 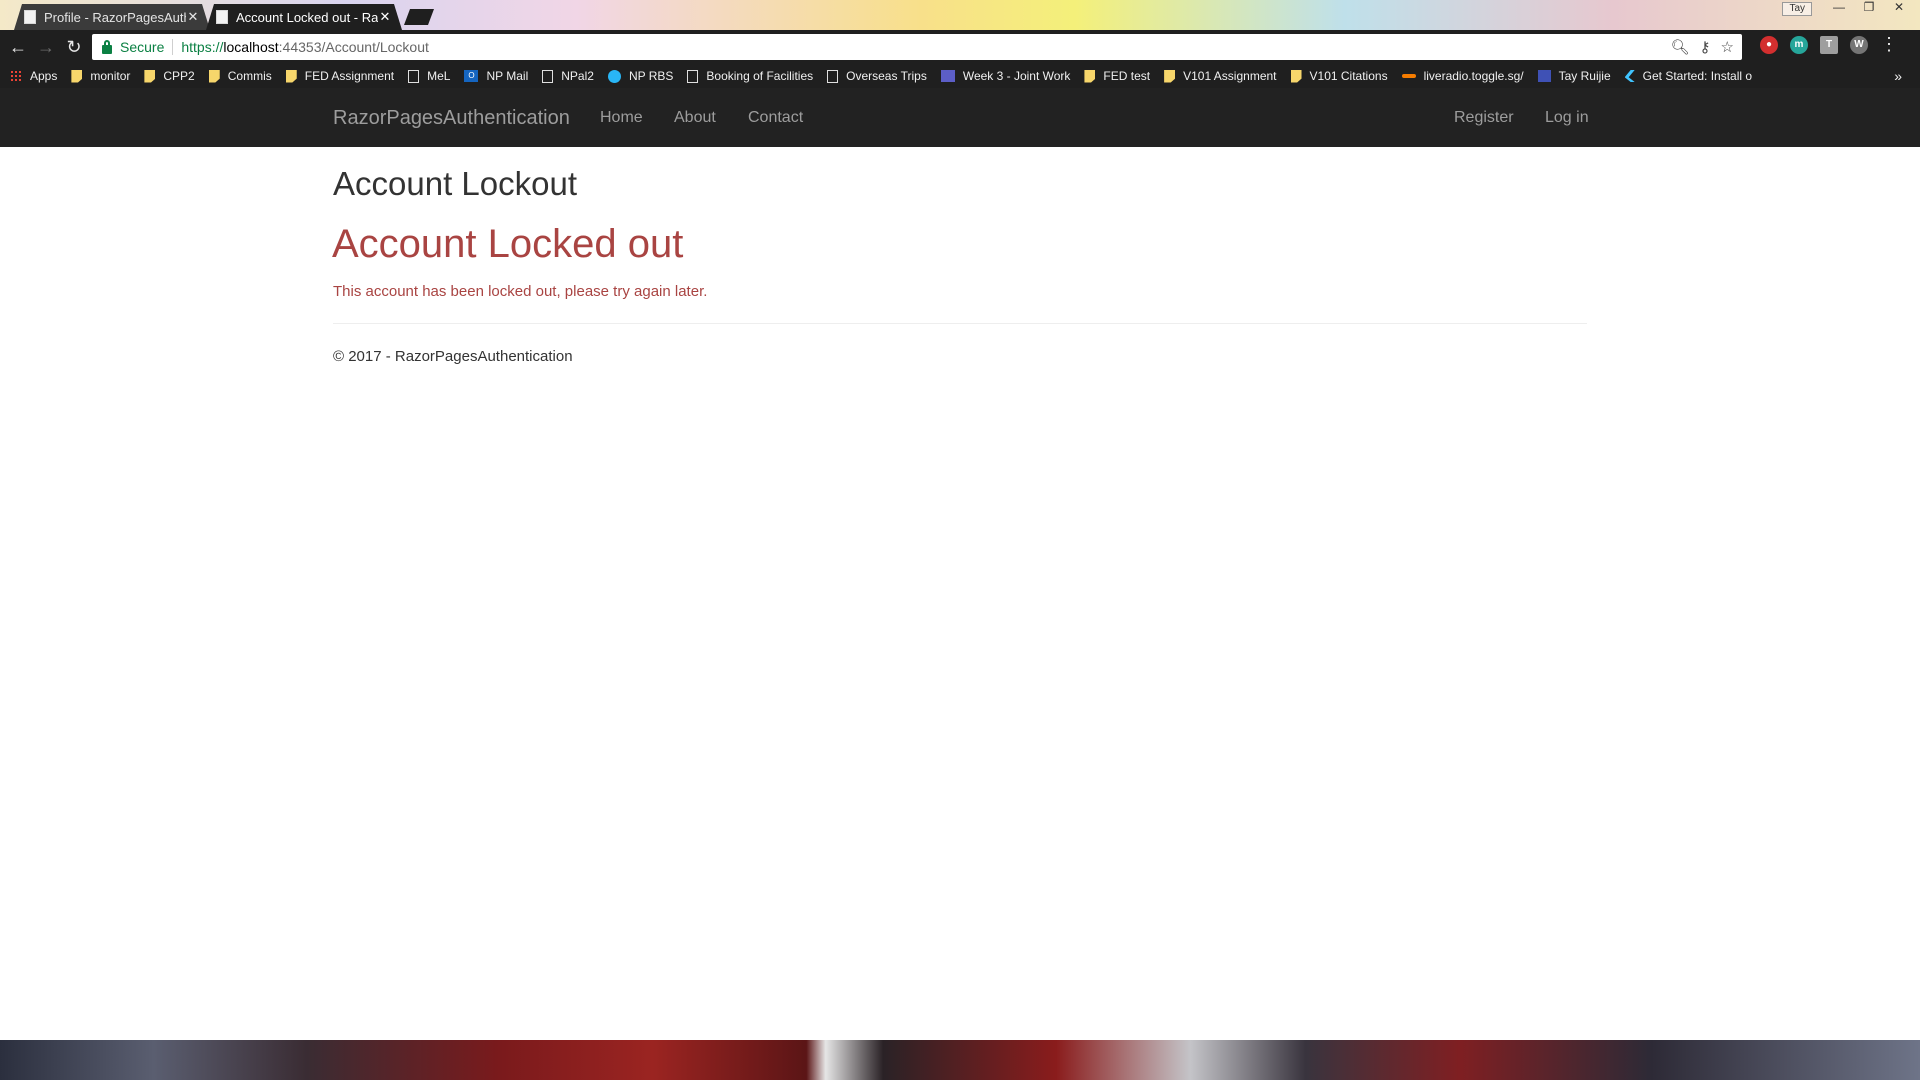 I want to click on nav-link-register: Register, so click(x=1484, y=118).